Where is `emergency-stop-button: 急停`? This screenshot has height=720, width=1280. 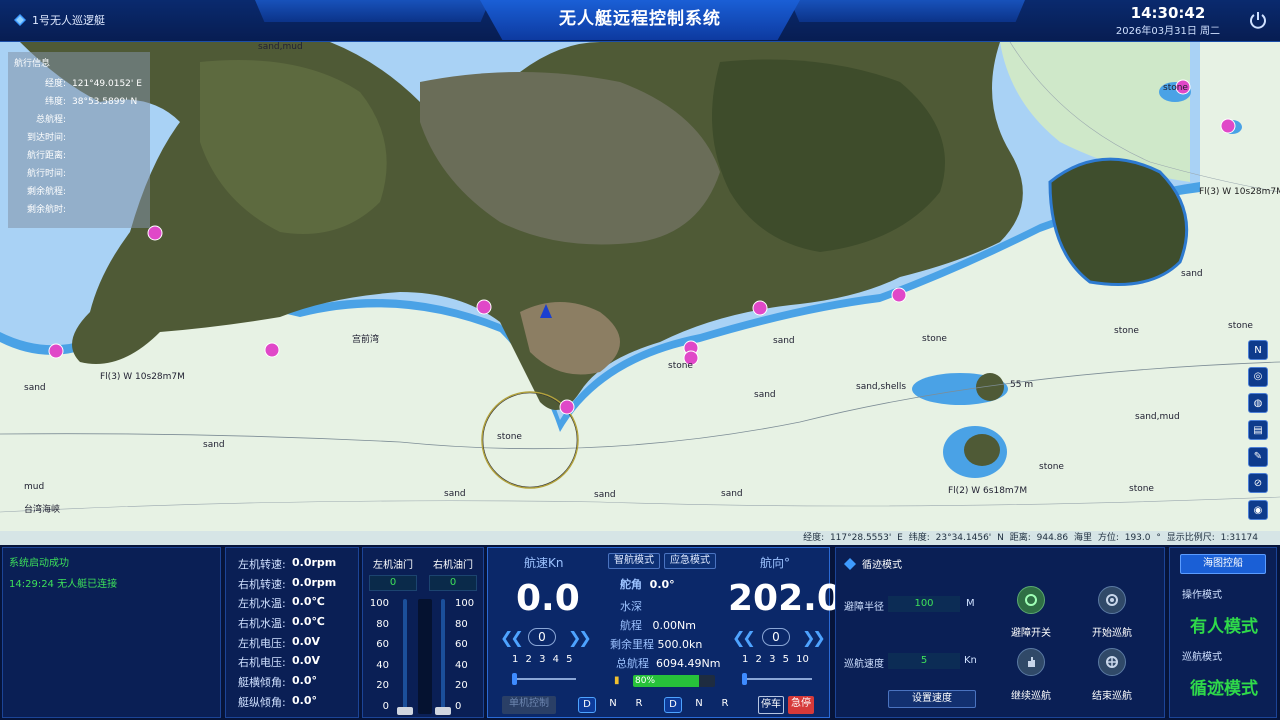
emergency-stop-button: 急停 is located at coordinates (801, 705).